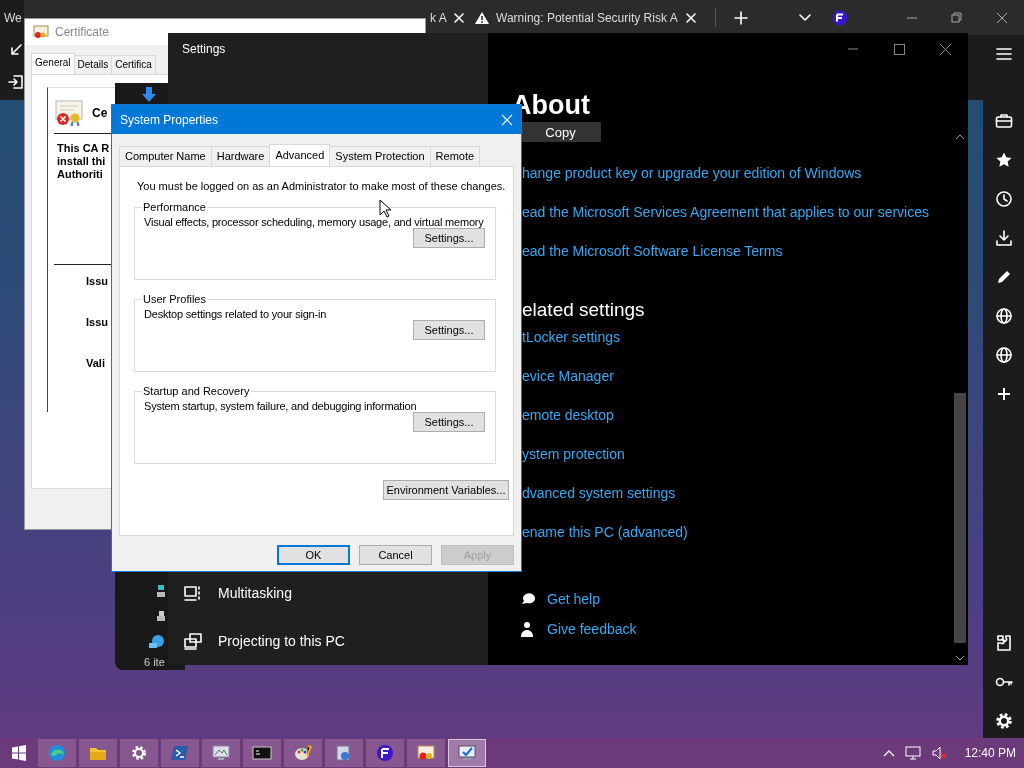  What do you see at coordinates (53, 63) in the screenshot?
I see `tab: General` at bounding box center [53, 63].